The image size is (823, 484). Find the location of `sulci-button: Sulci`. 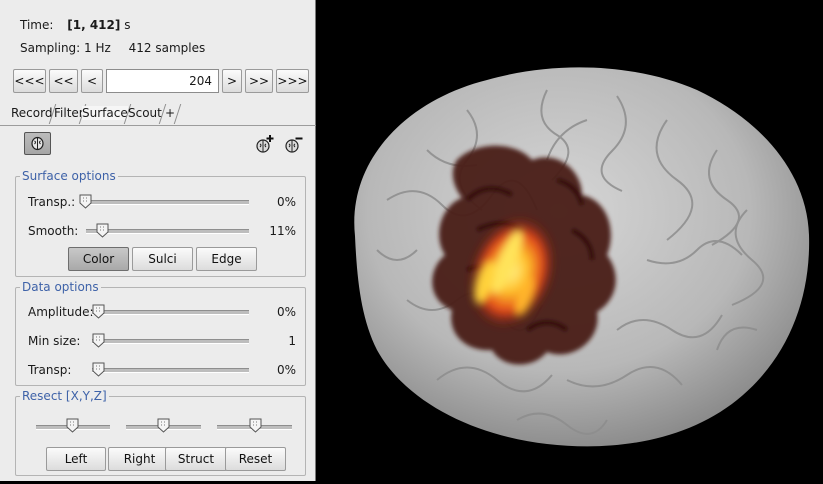

sulci-button: Sulci is located at coordinates (162, 259).